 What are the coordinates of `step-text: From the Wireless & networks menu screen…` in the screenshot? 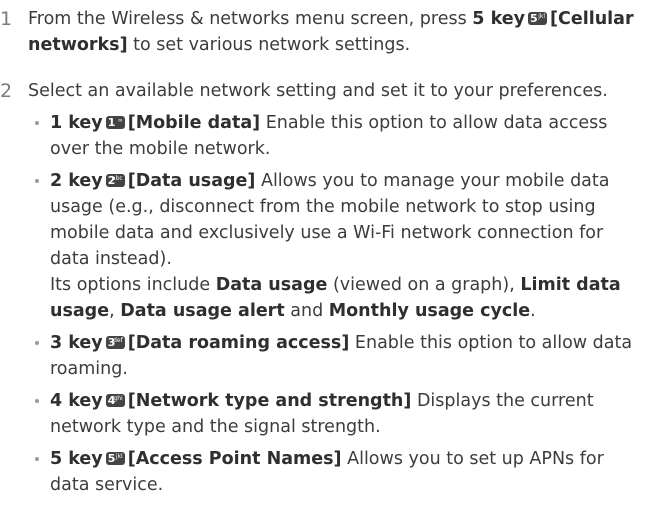 It's located at (331, 32).